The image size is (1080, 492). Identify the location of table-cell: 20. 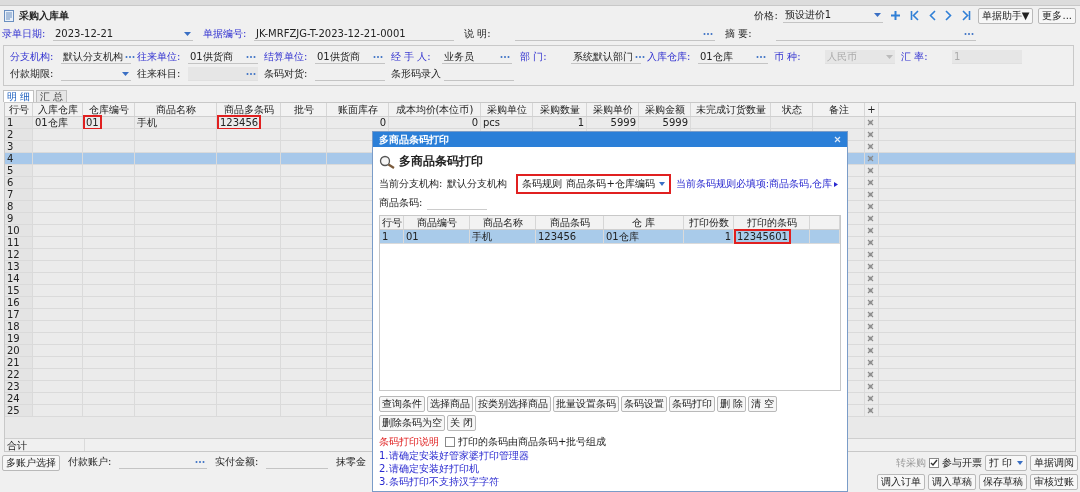
(13, 350).